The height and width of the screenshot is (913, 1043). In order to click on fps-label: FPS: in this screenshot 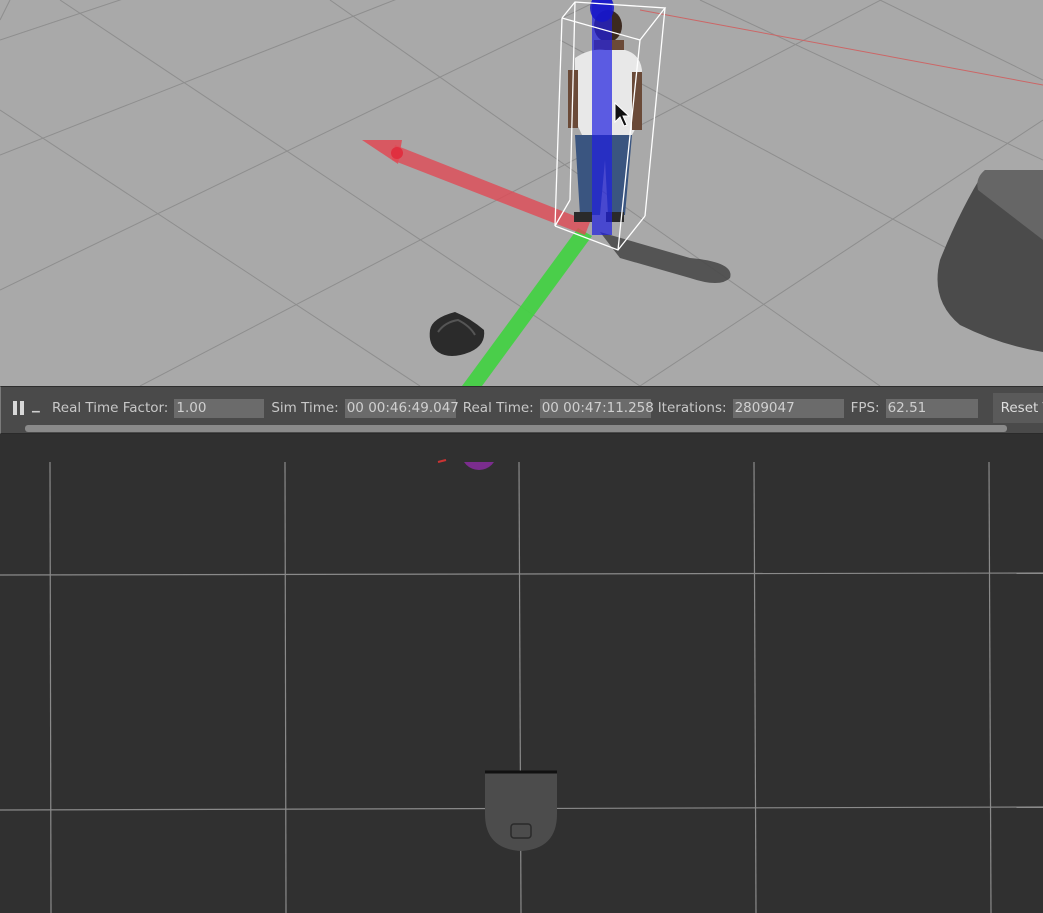, I will do `click(865, 408)`.